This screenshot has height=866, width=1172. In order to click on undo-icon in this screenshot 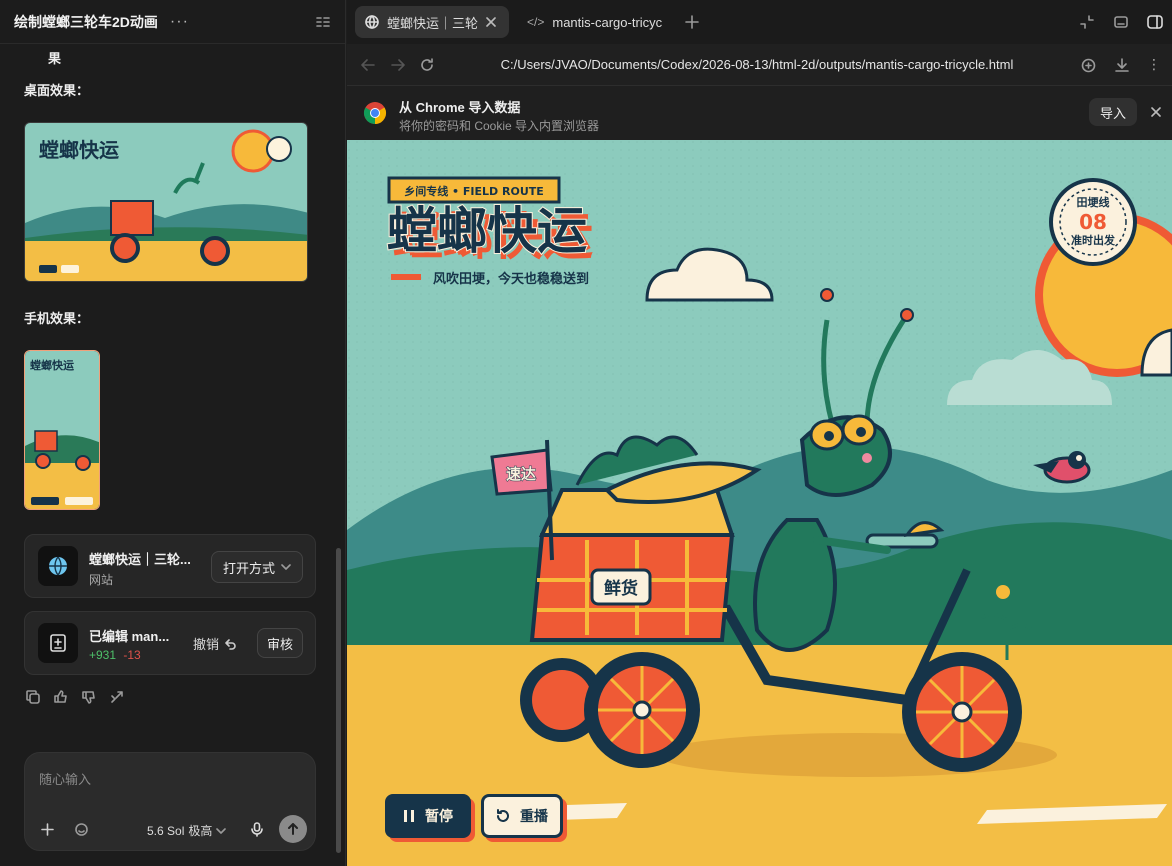, I will do `click(230, 644)`.